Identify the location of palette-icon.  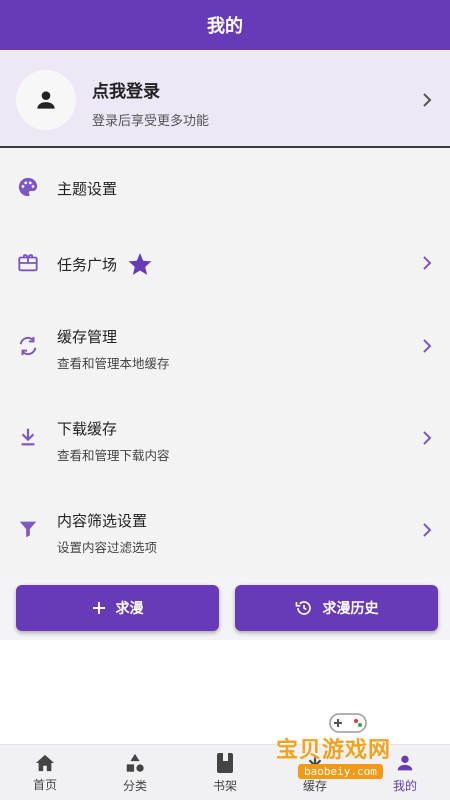
(28, 187).